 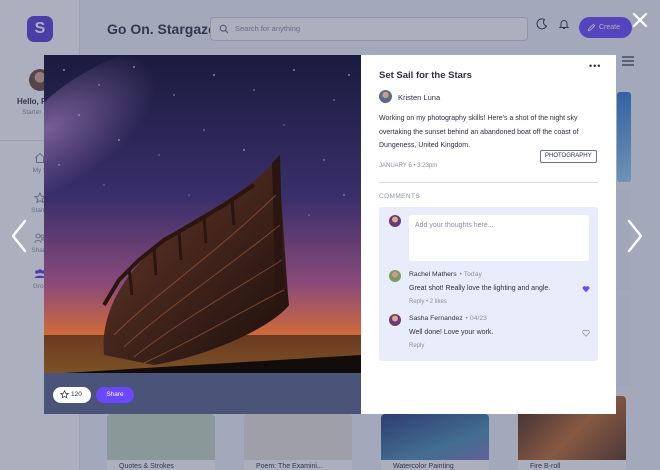 I want to click on comments-heading: COMMENTS, so click(x=400, y=196).